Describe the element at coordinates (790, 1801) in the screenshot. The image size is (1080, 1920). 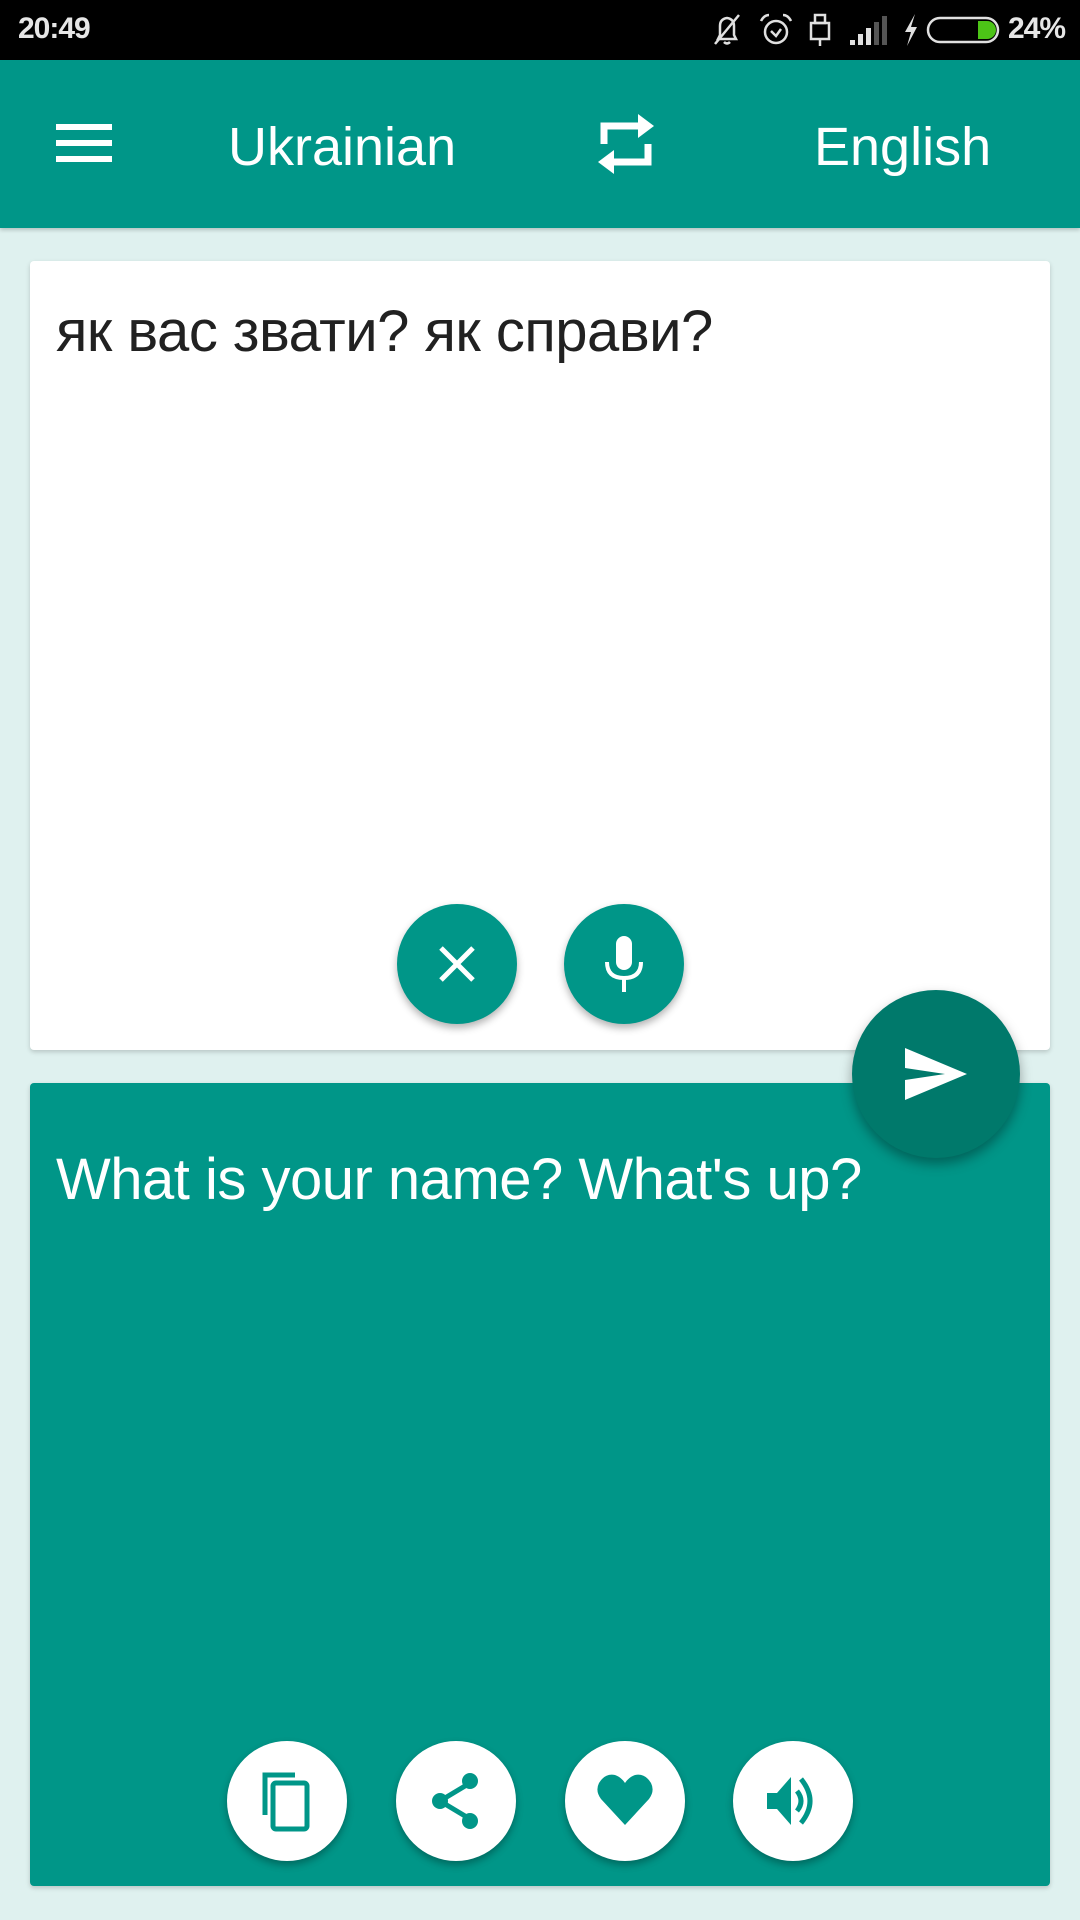
I see `speaker-icon` at that location.